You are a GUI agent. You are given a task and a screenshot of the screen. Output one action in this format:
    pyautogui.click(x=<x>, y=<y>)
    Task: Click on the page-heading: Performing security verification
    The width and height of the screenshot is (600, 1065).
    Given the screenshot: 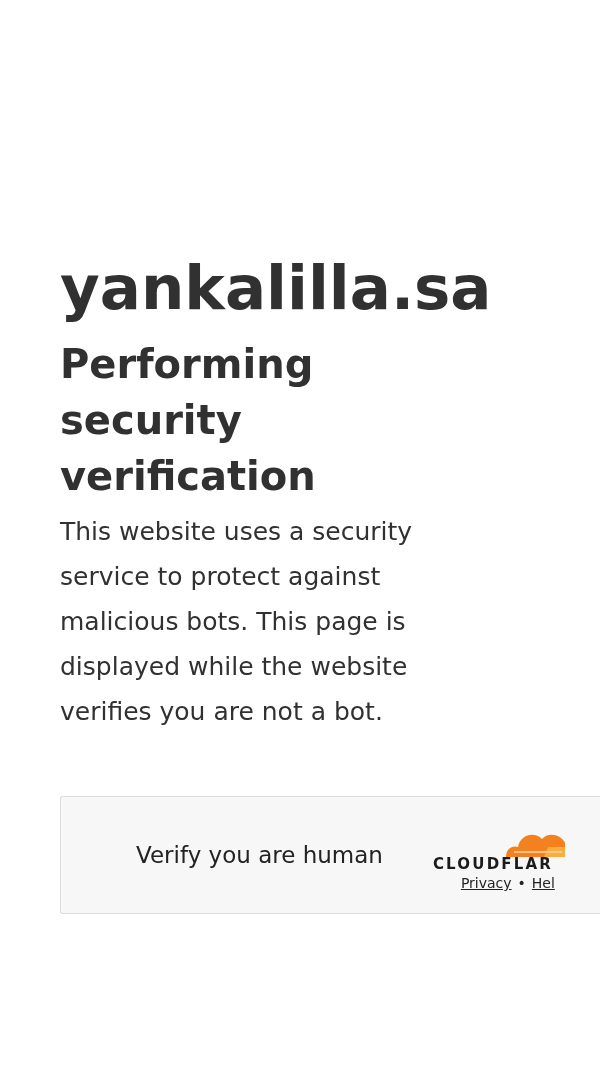 What is the action you would take?
    pyautogui.click(x=188, y=420)
    